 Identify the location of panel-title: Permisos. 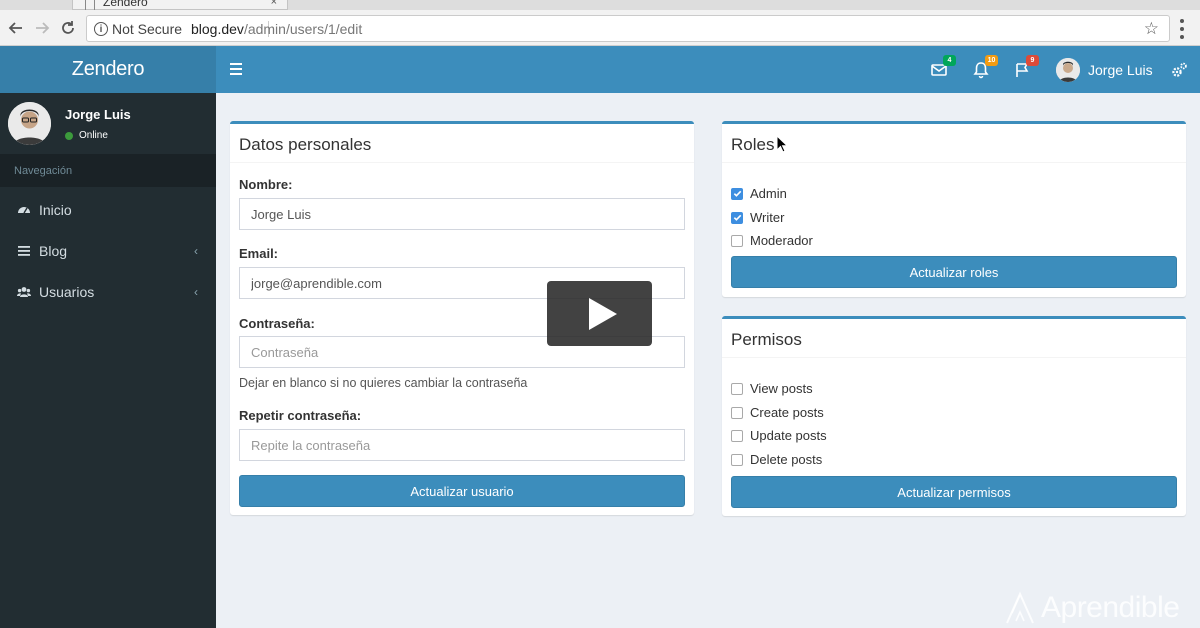
(766, 339).